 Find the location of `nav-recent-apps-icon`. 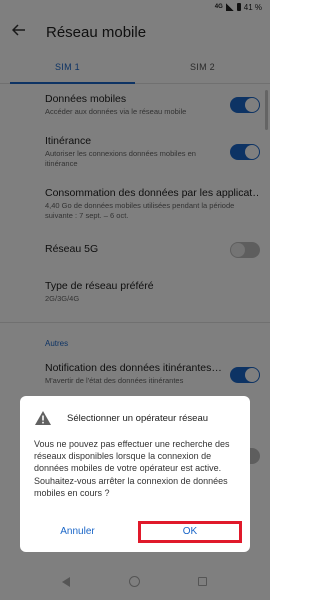

nav-recent-apps-icon is located at coordinates (202, 581).